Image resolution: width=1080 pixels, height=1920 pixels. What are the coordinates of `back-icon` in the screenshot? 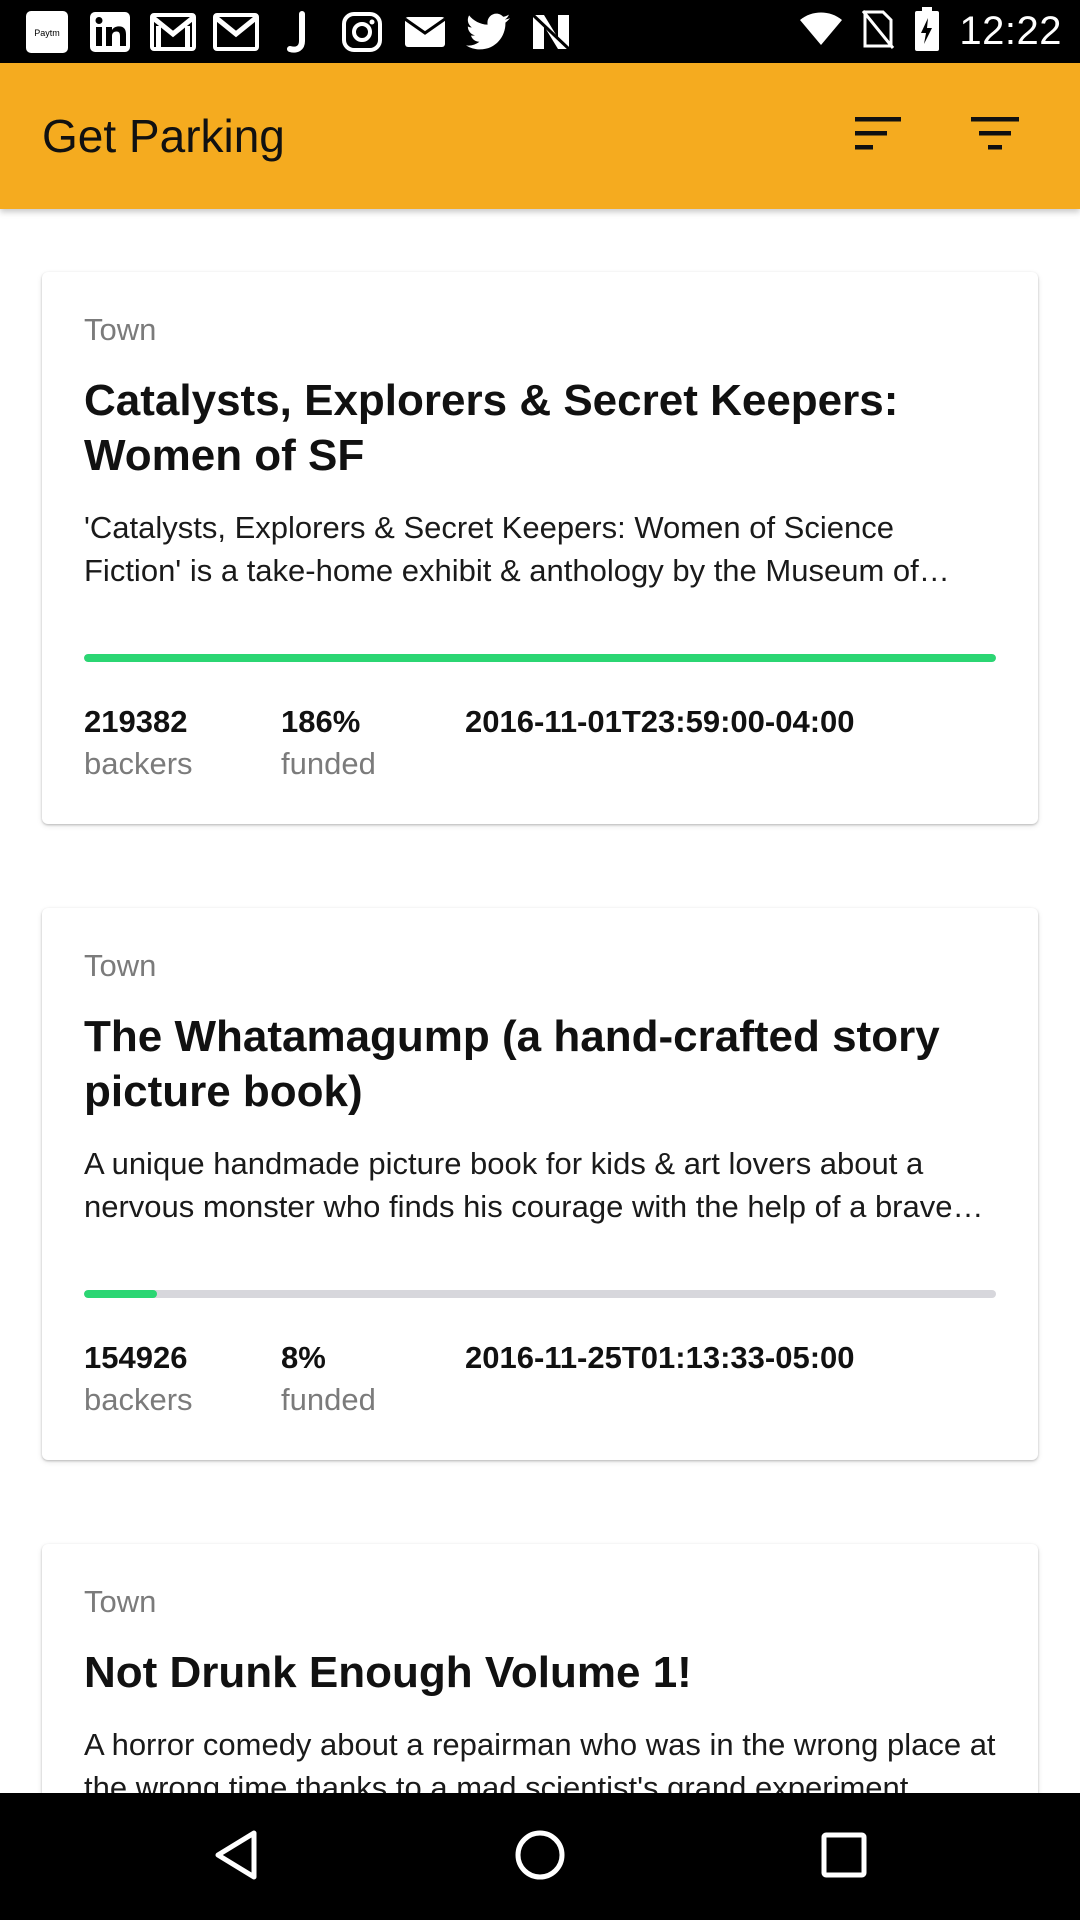 It's located at (236, 1857).